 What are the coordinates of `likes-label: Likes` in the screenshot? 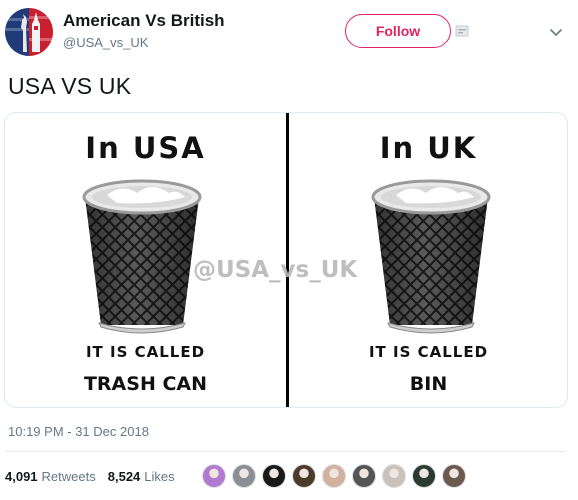 It's located at (159, 476).